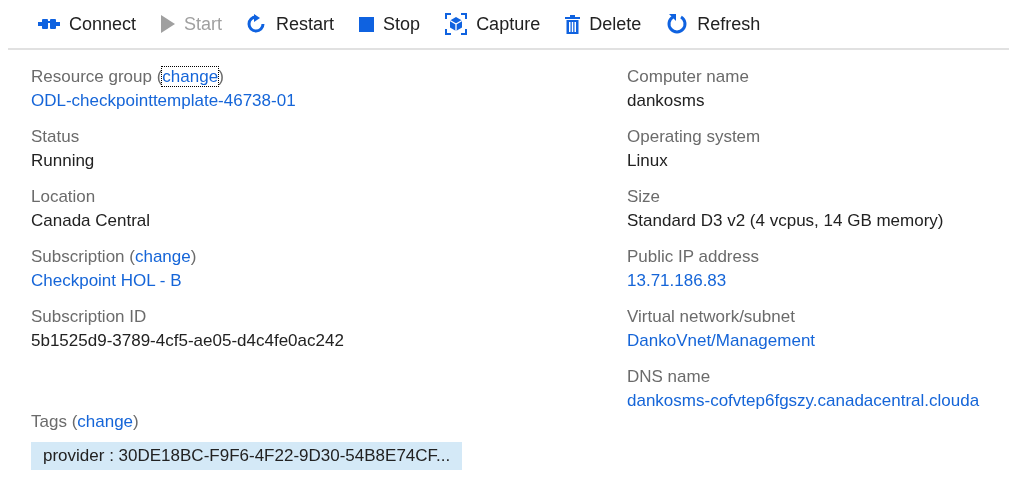 Image resolution: width=1009 pixels, height=491 pixels. Describe the element at coordinates (114, 257) in the screenshot. I see `field-label: Subscription (change)` at that location.